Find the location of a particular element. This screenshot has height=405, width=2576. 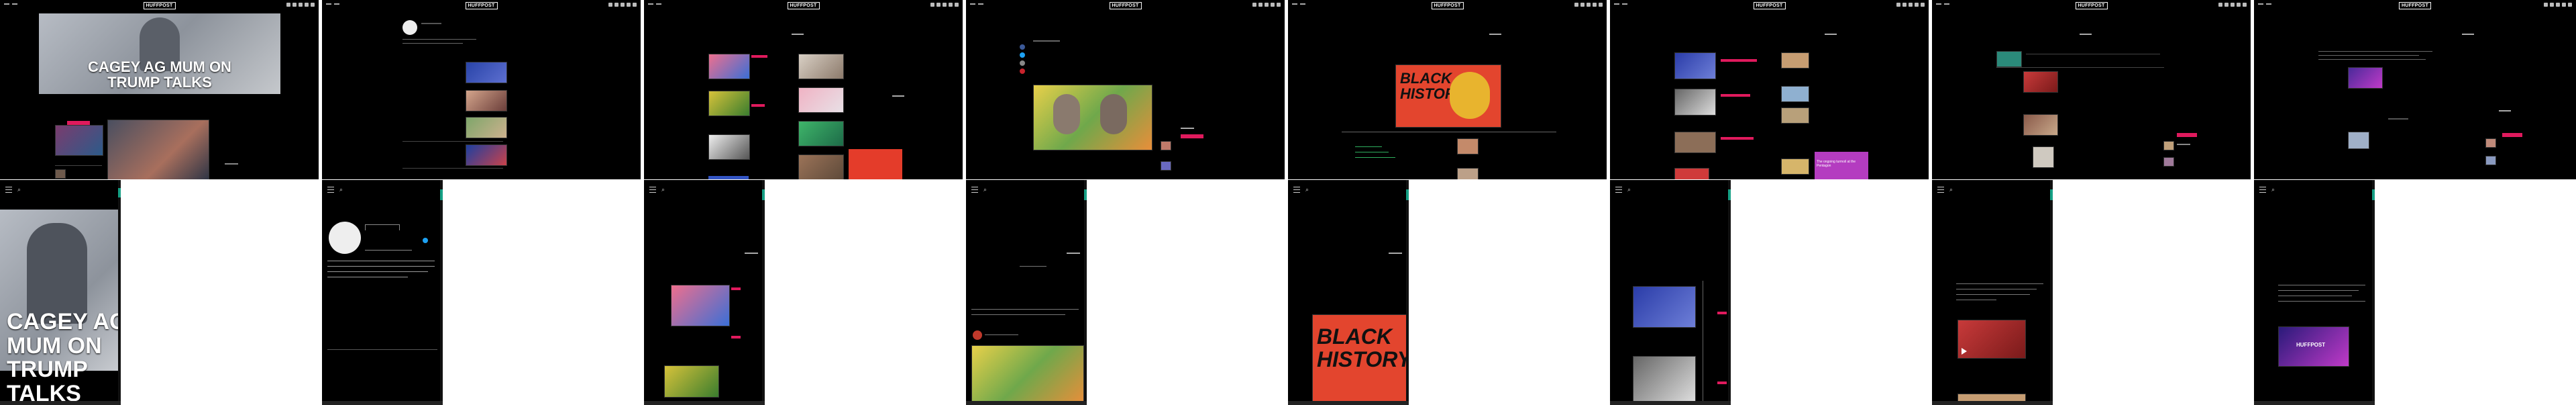

bottom-thumb is located at coordinates (1691, 174).